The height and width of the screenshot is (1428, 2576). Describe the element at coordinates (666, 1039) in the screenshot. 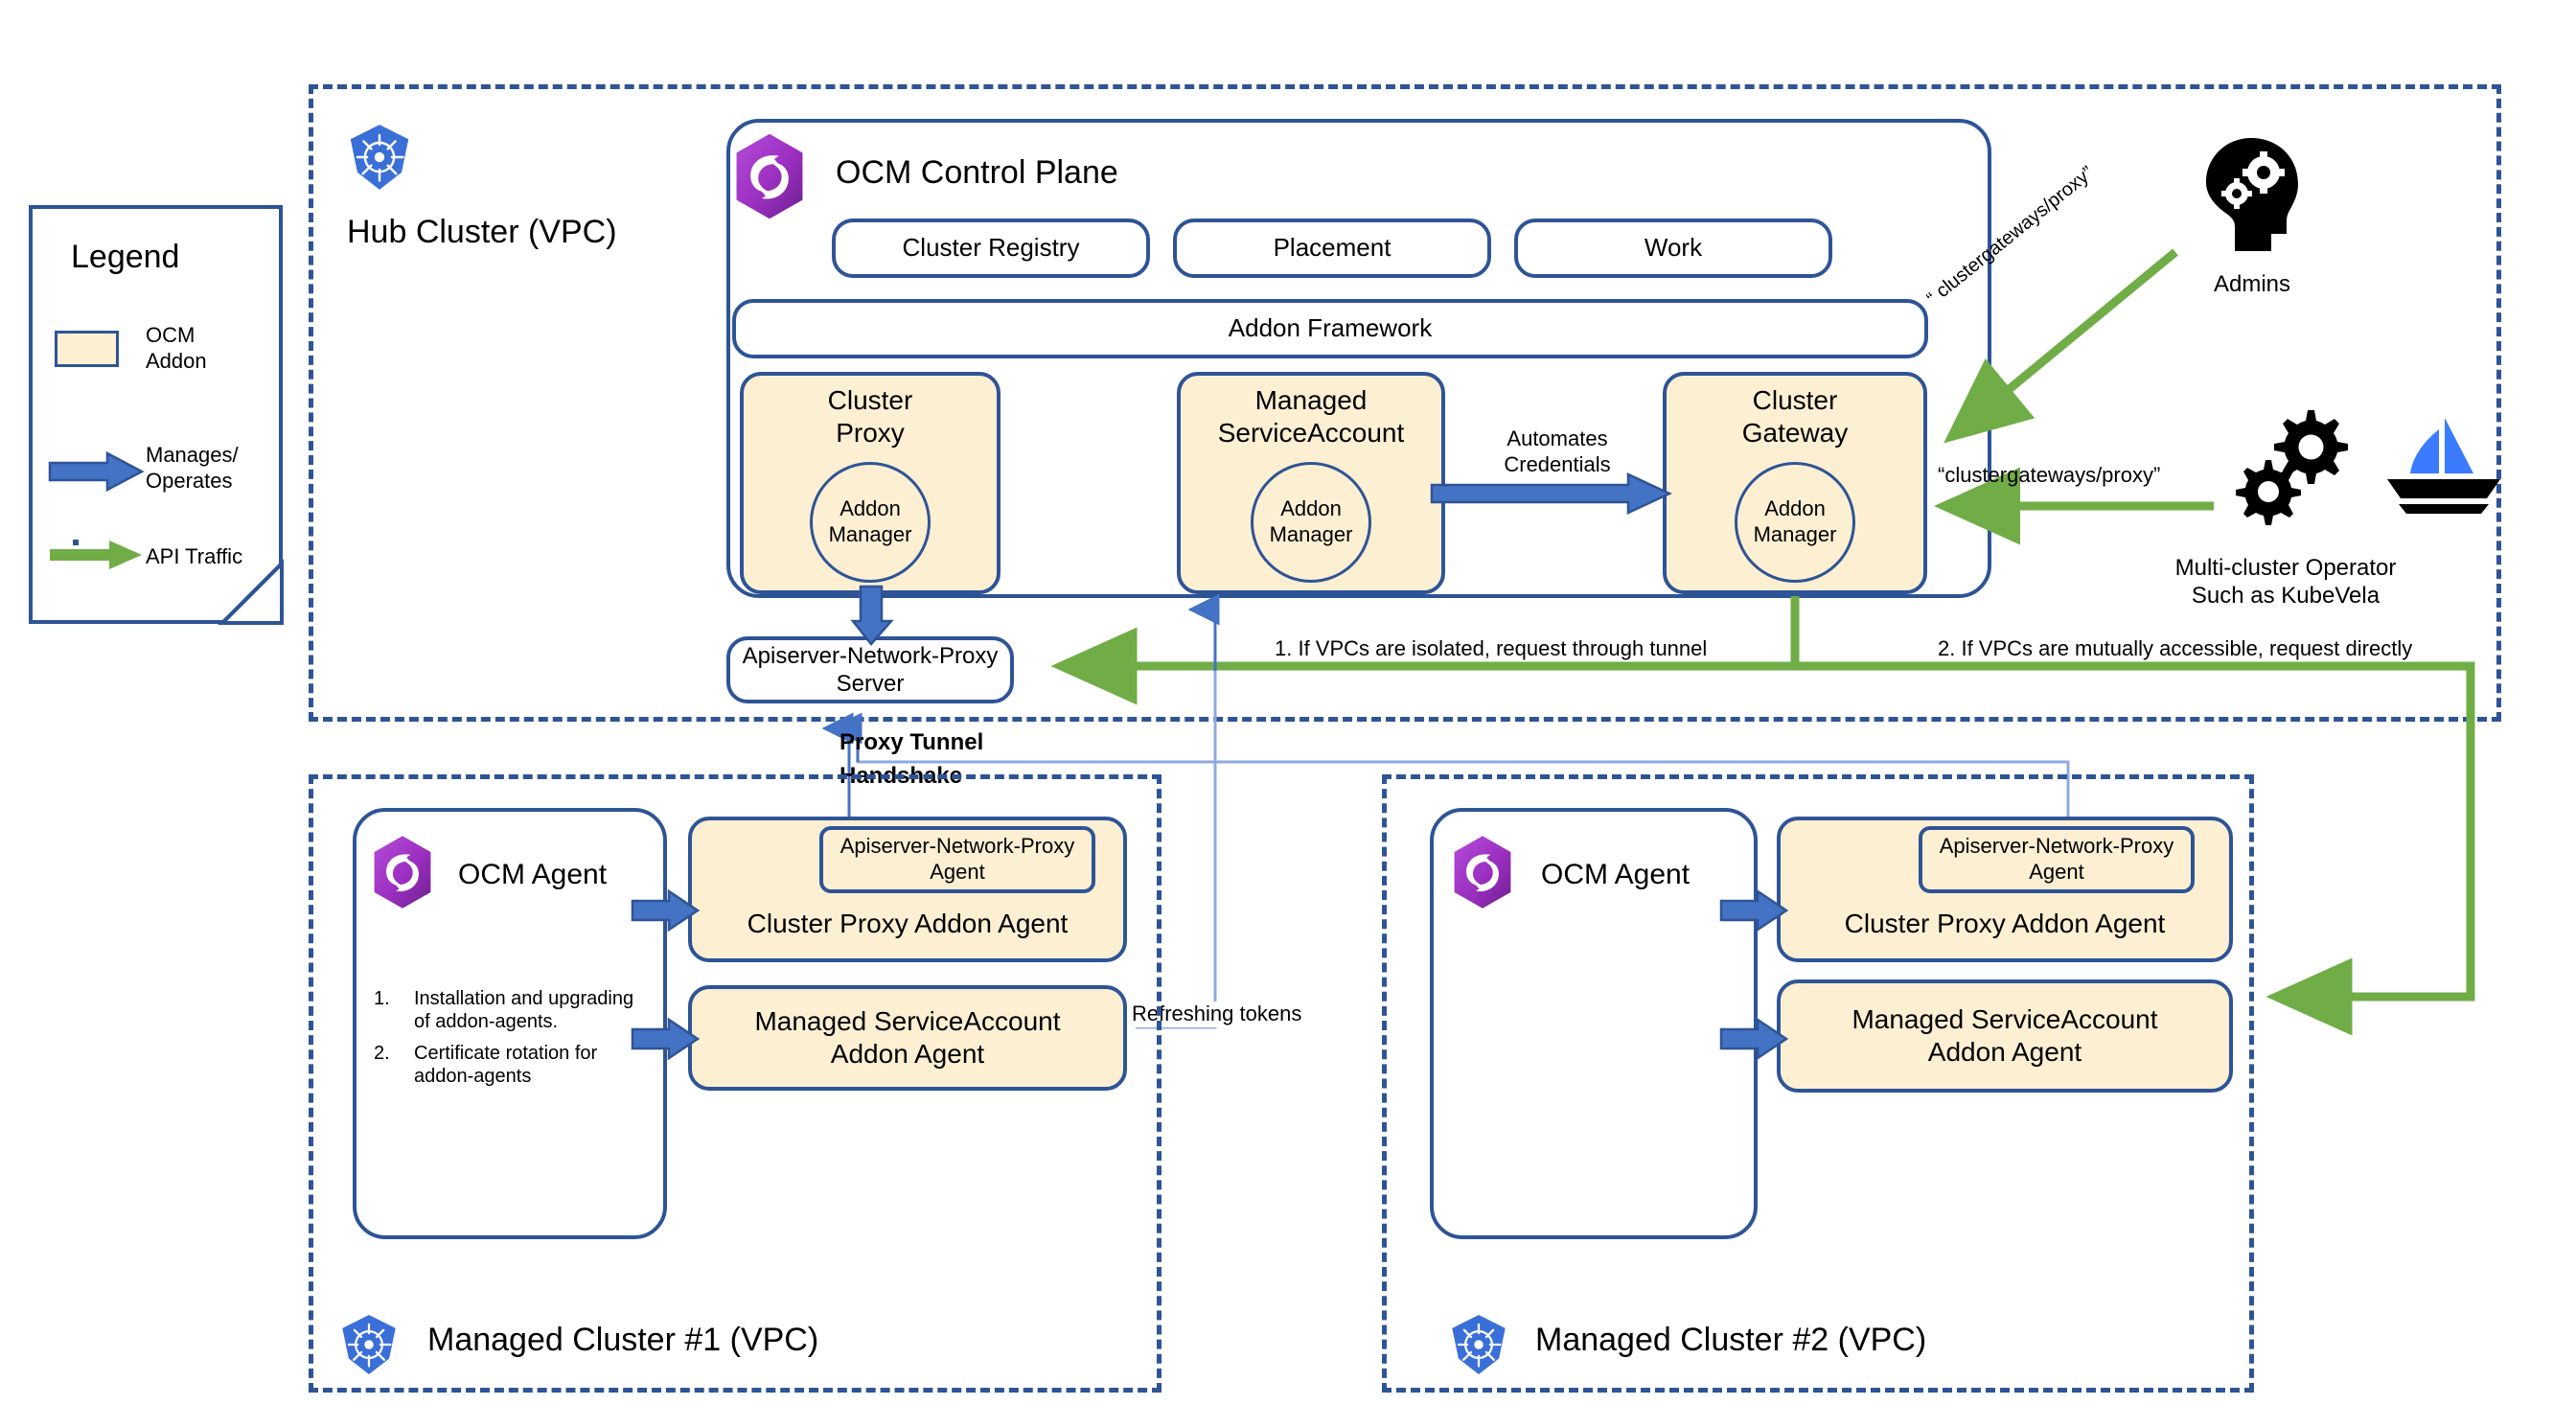

I see `mc1-agent-to-msa-arrow` at that location.